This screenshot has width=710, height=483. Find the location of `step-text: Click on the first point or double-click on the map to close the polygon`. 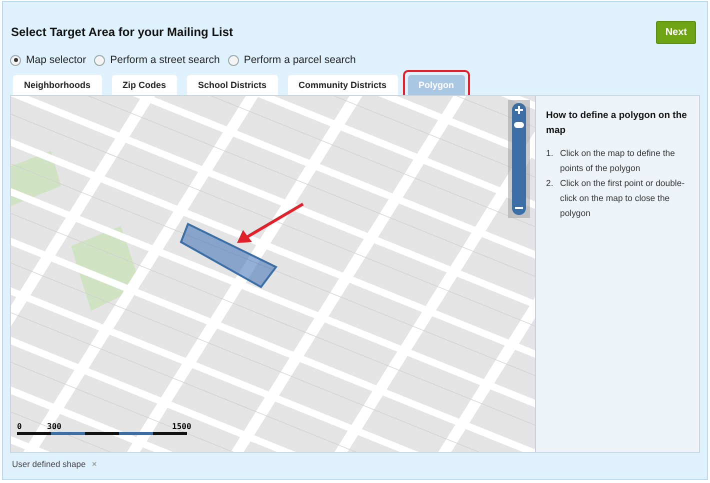

step-text: Click on the first point or double-click on the map to close the polygon is located at coordinates (623, 198).